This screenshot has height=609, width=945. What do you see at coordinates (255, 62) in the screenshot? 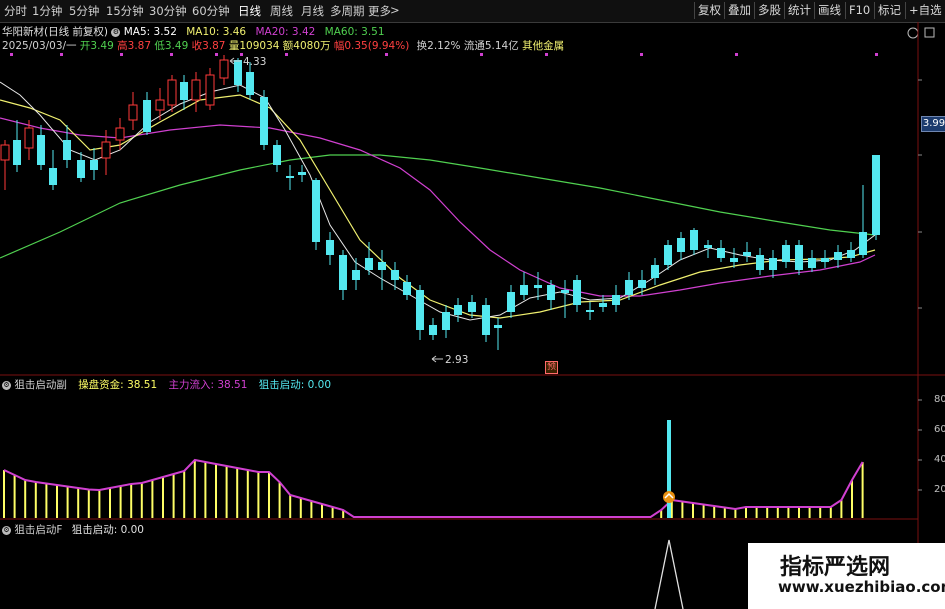
I see `high-price-label: 4.33` at bounding box center [255, 62].